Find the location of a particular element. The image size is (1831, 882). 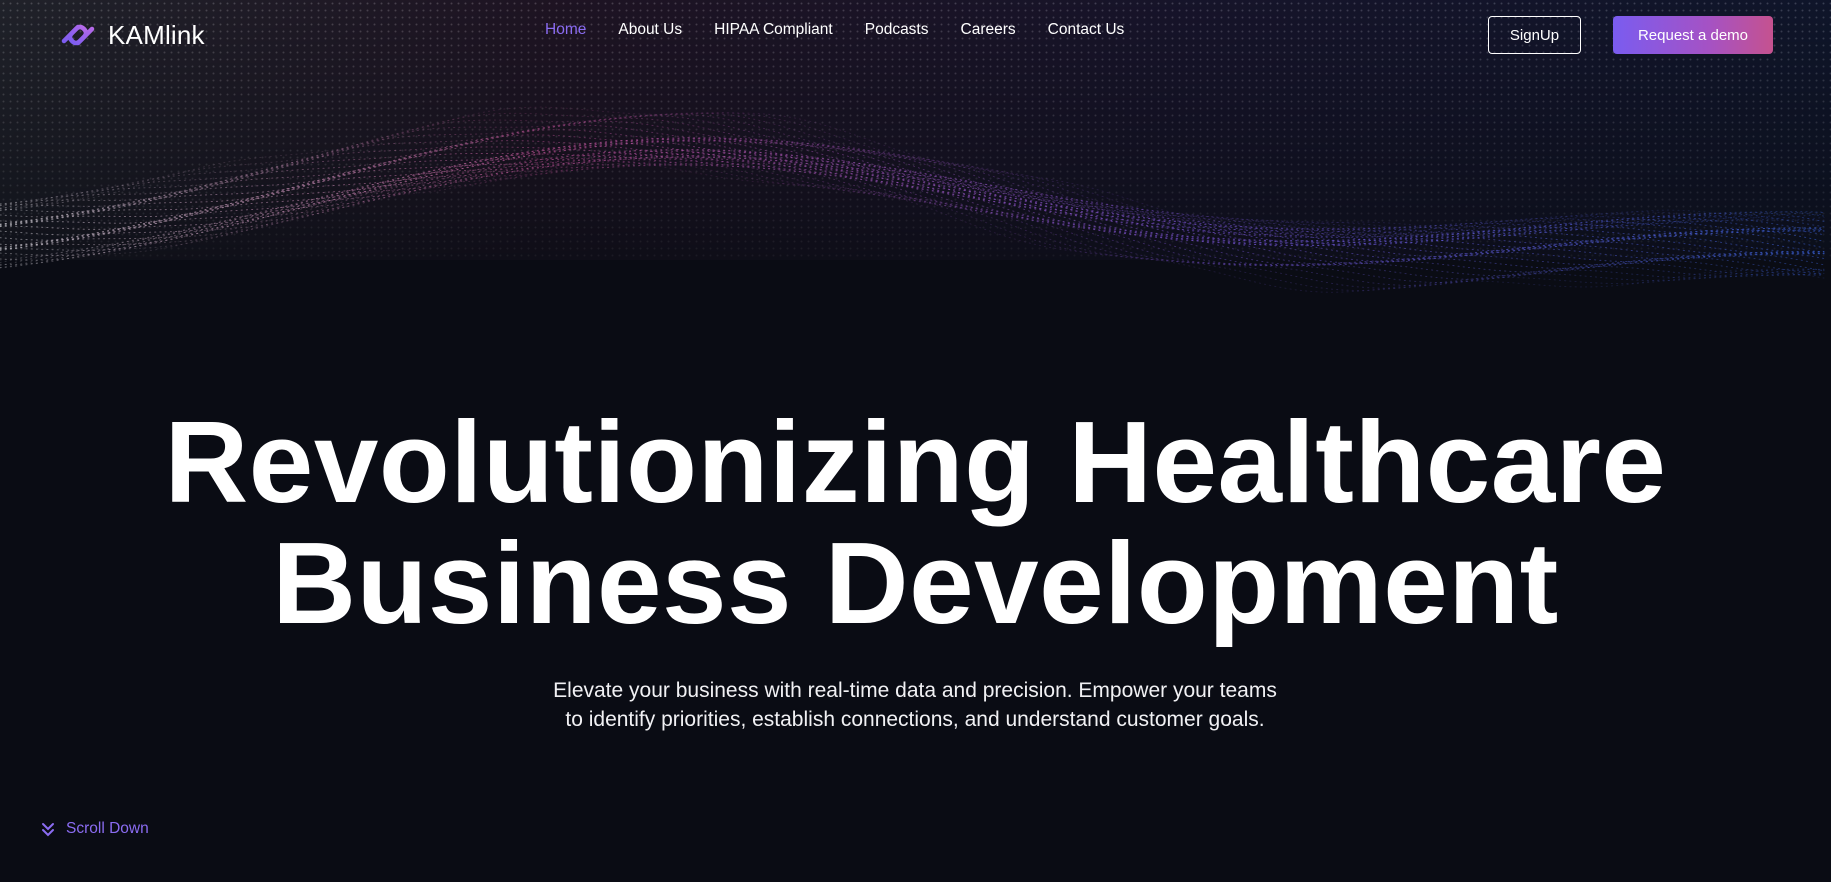

brand-logo: KAMlink is located at coordinates (131, 35).